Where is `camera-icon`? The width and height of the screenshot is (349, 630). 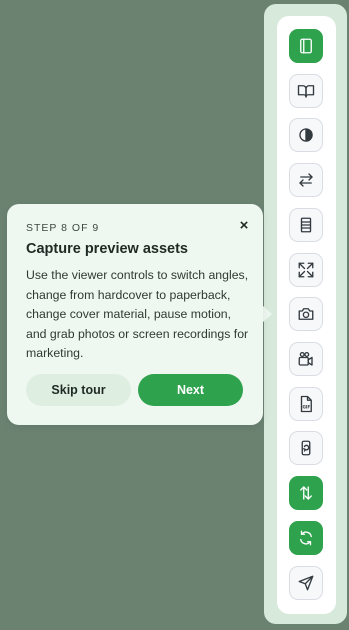
camera-icon is located at coordinates (306, 314).